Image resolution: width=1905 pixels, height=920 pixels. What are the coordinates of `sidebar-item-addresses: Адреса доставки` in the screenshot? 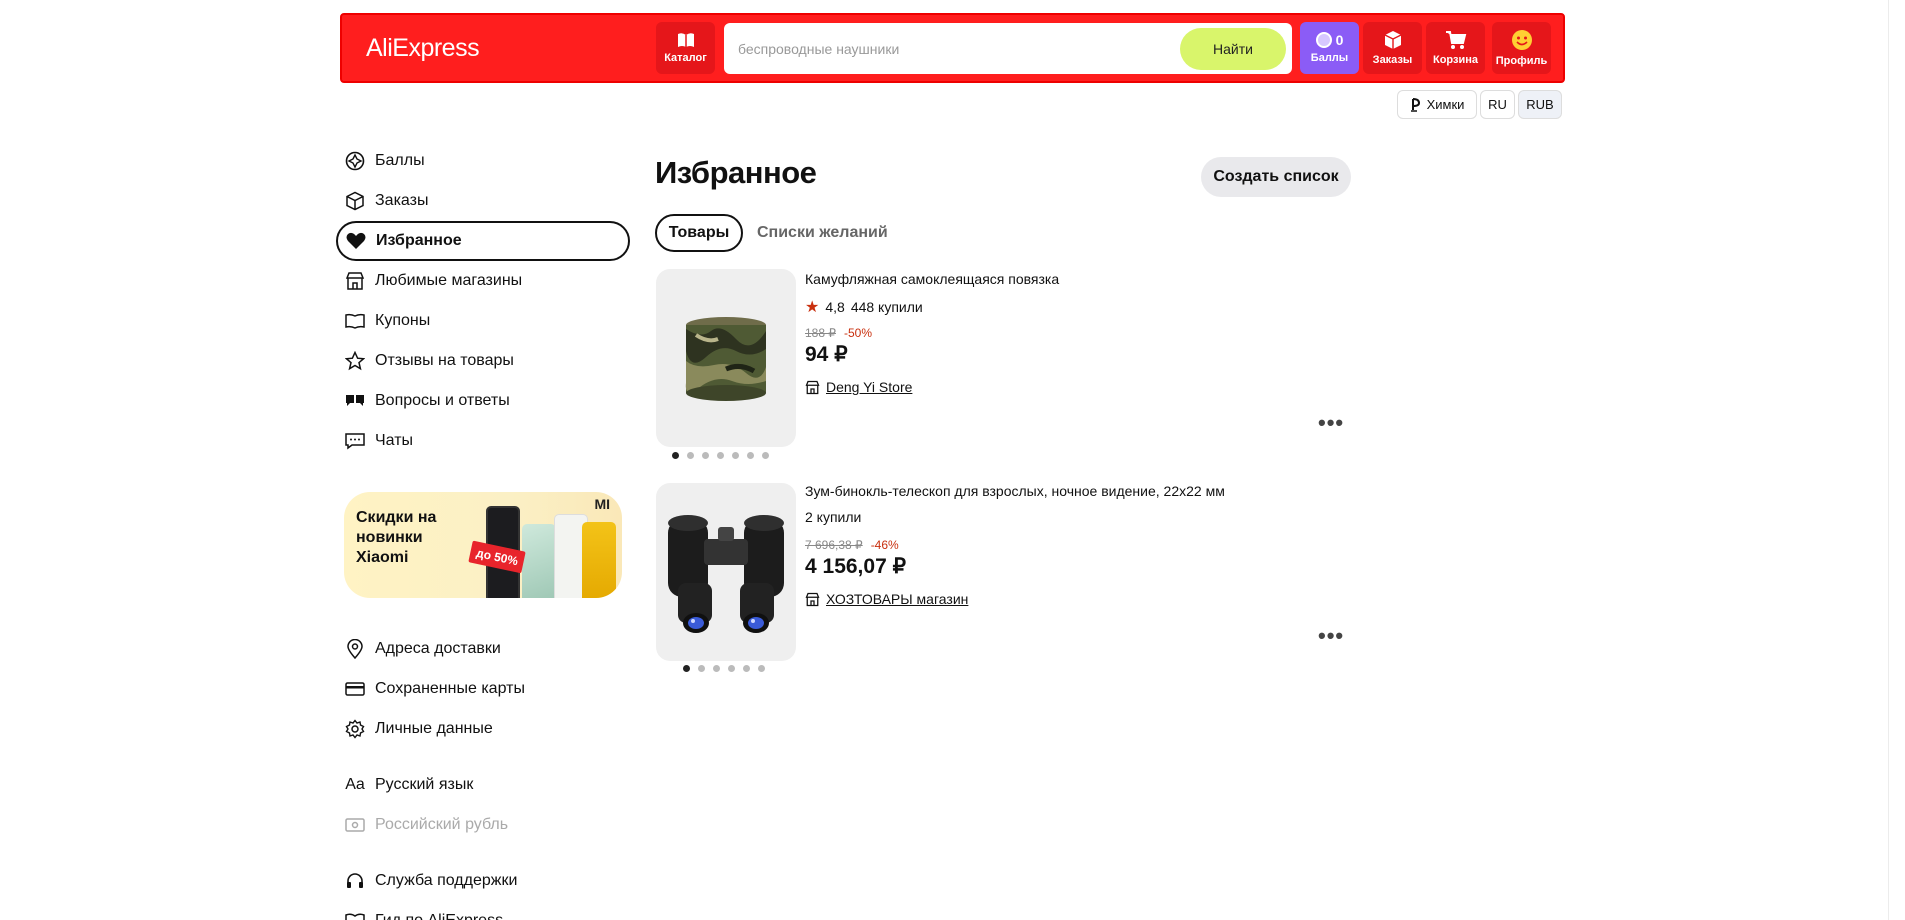 It's located at (423, 649).